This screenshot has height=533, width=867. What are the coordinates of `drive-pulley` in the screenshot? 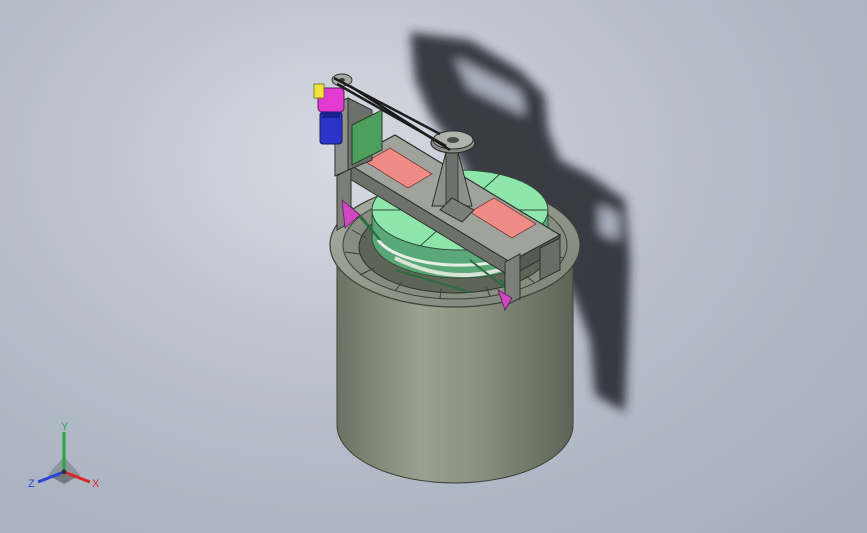 It's located at (342, 80).